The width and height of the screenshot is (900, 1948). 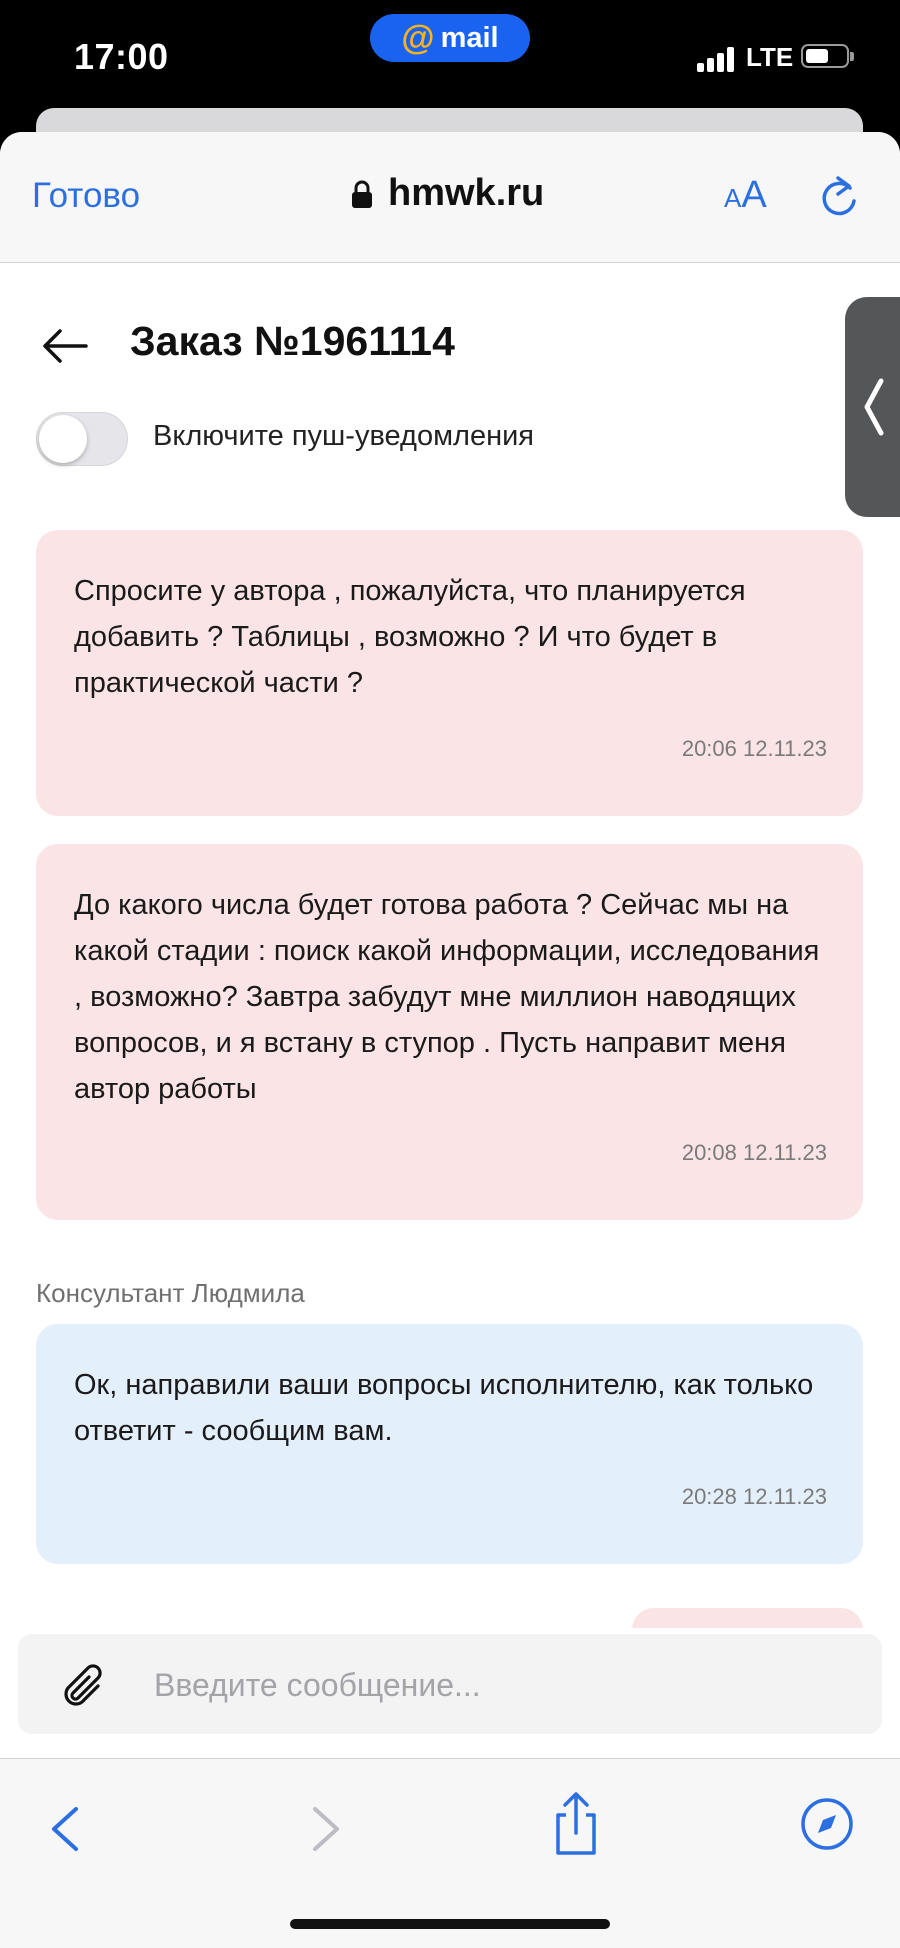 I want to click on message-timestamp: 20:06 12.11.23, so click(x=754, y=748).